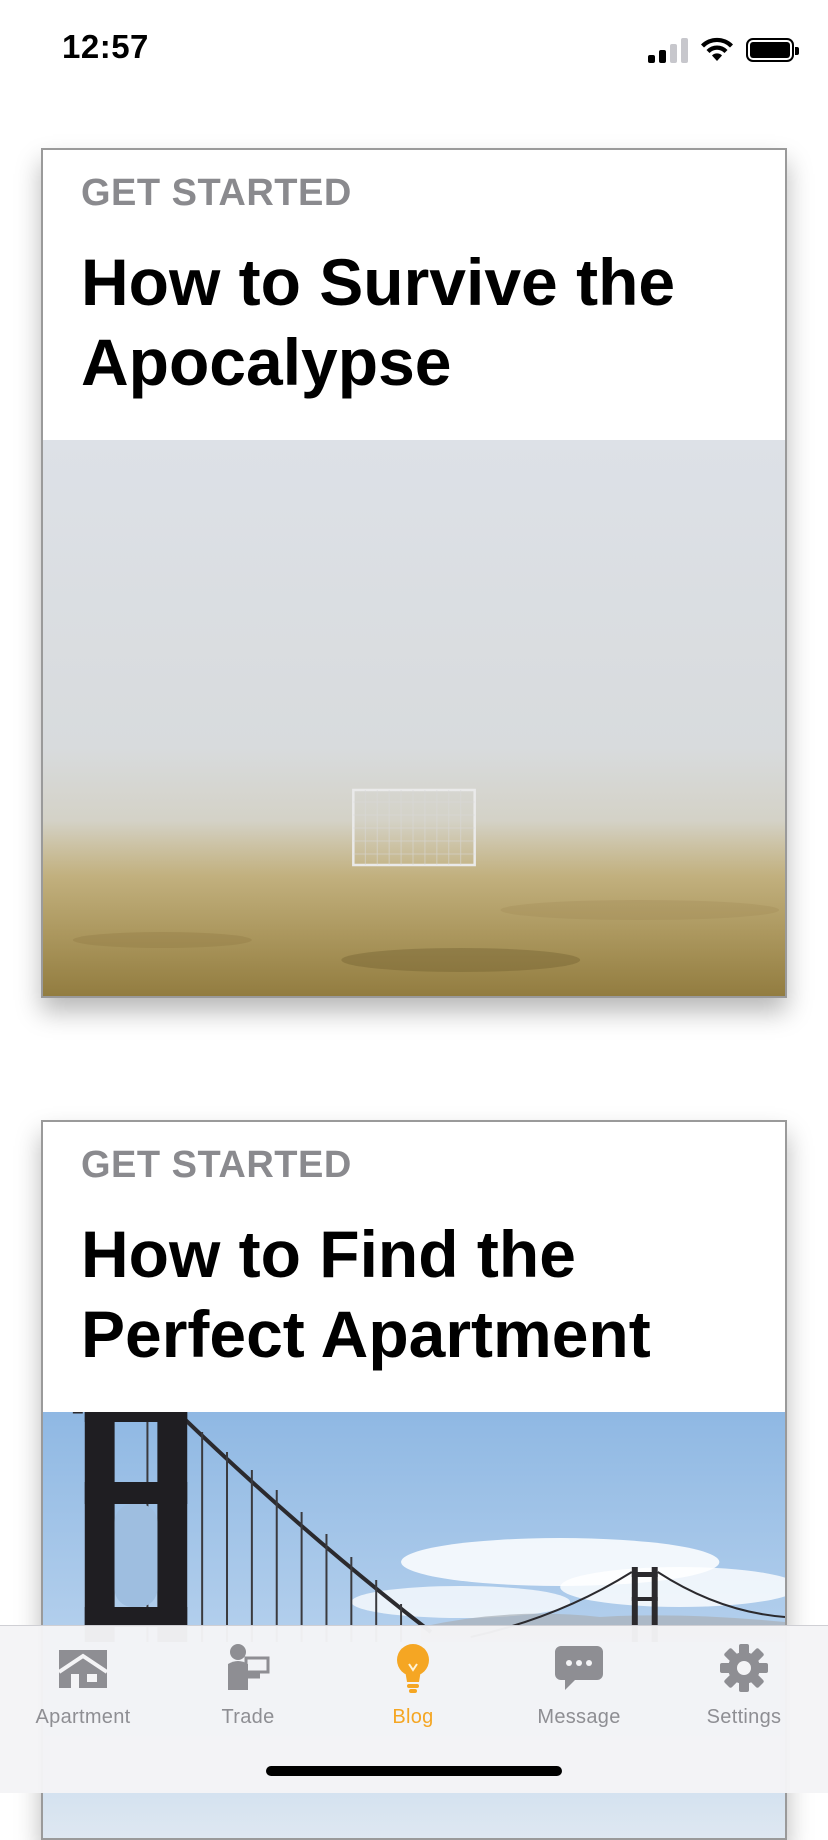 The image size is (828, 1840). I want to click on tab-label: Blog, so click(413, 1717).